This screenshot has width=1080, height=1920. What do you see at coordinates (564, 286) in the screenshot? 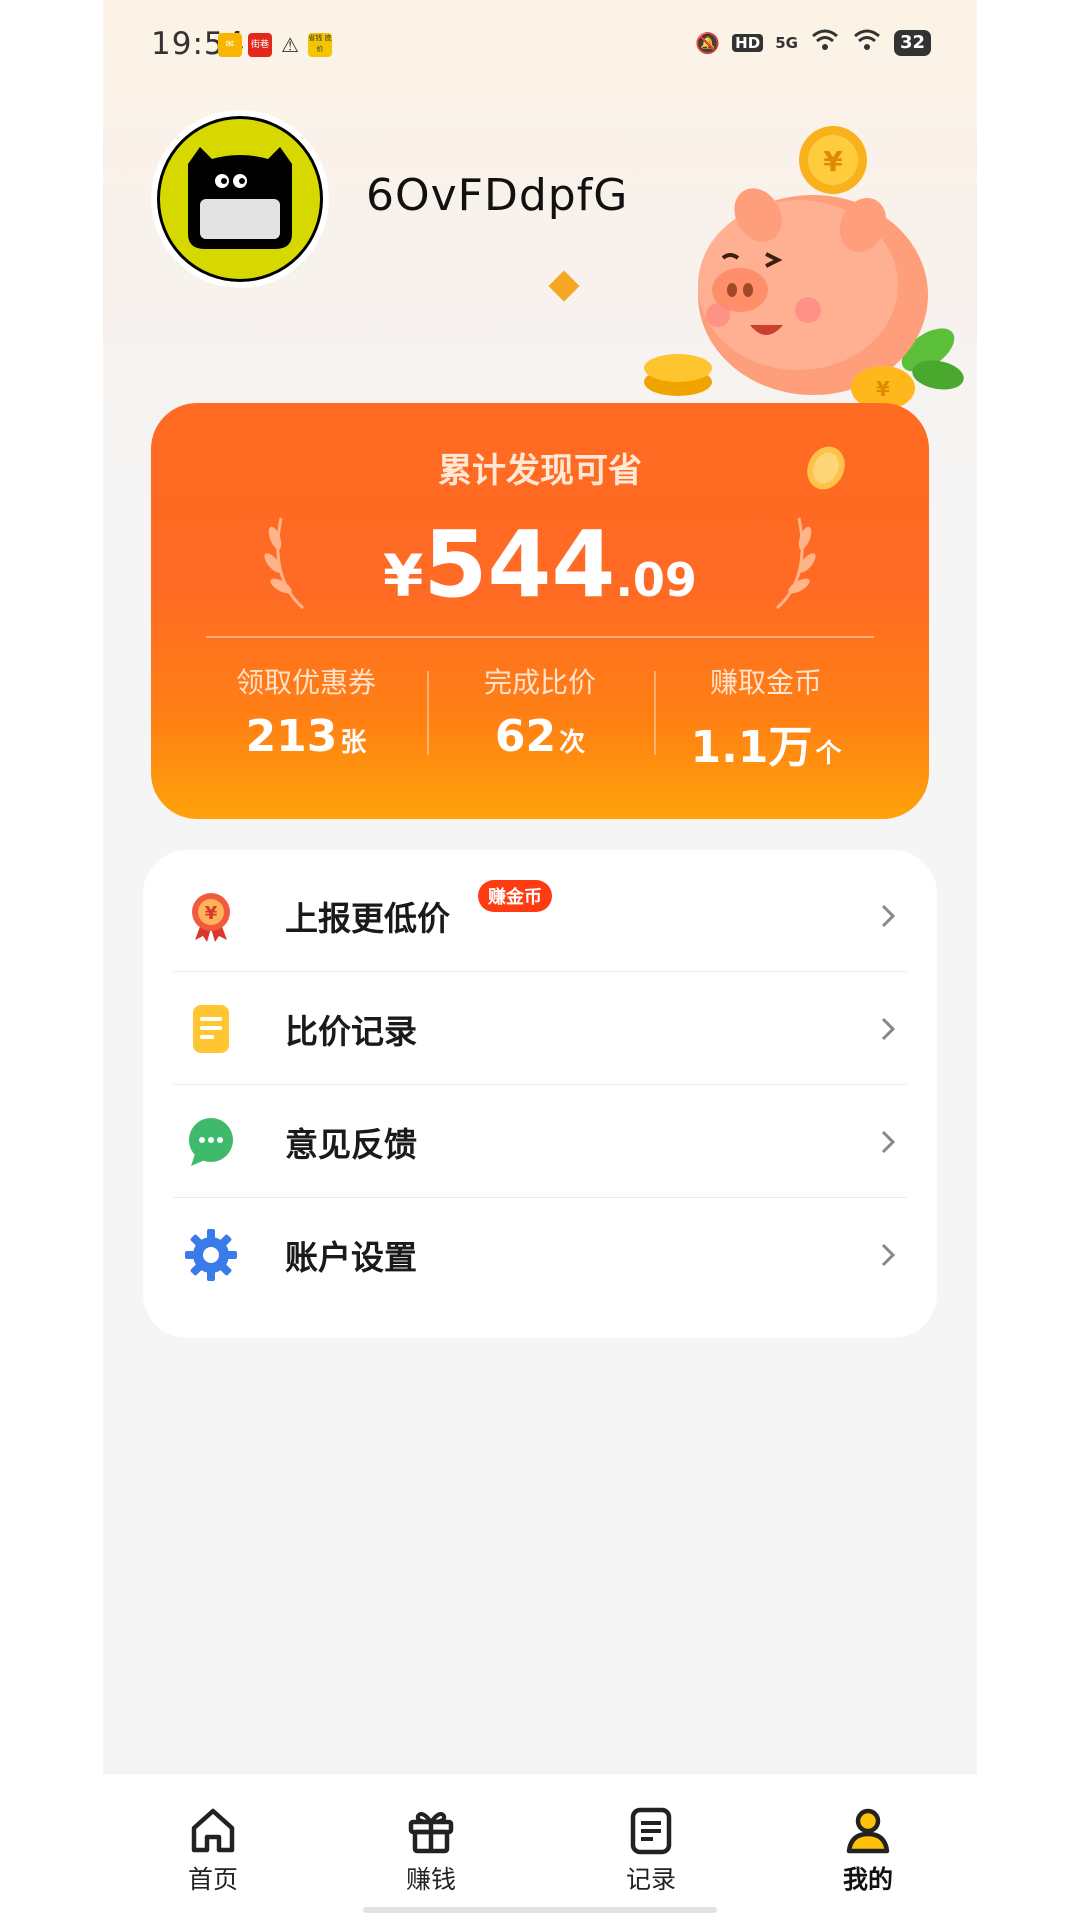
I see `member-level-icon` at bounding box center [564, 286].